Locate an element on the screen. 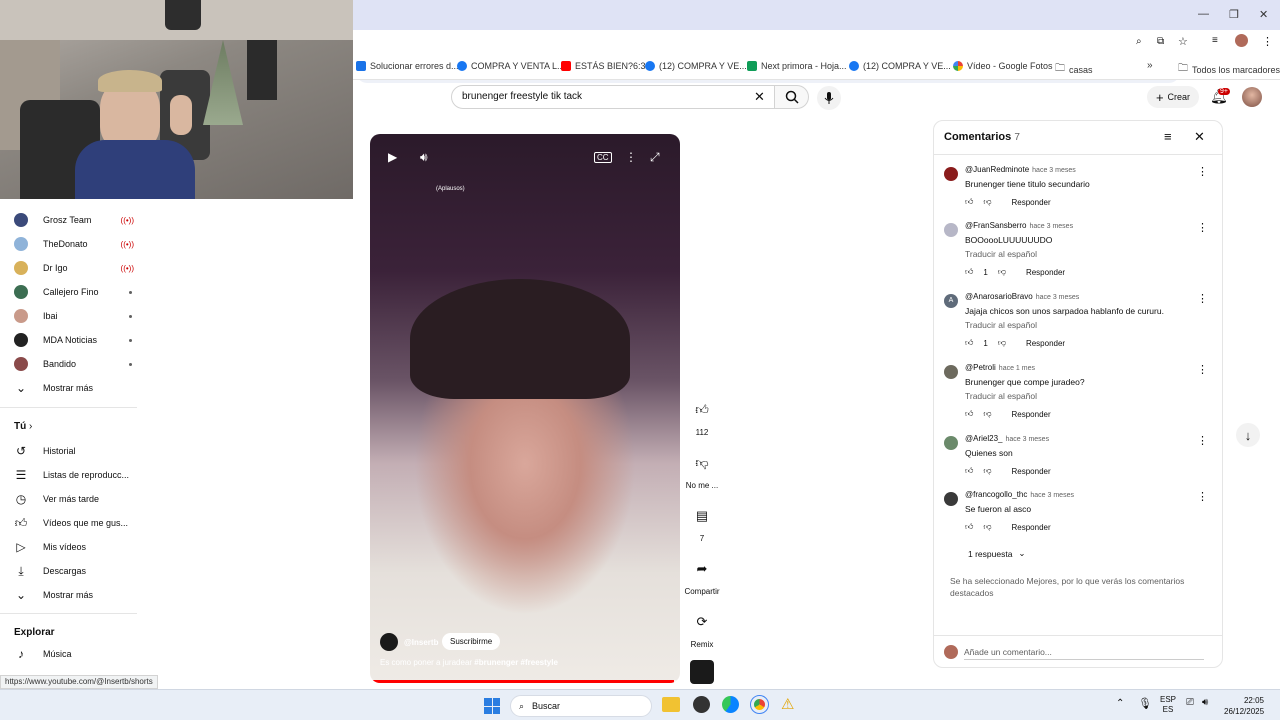  voice-search-button is located at coordinates (829, 98).